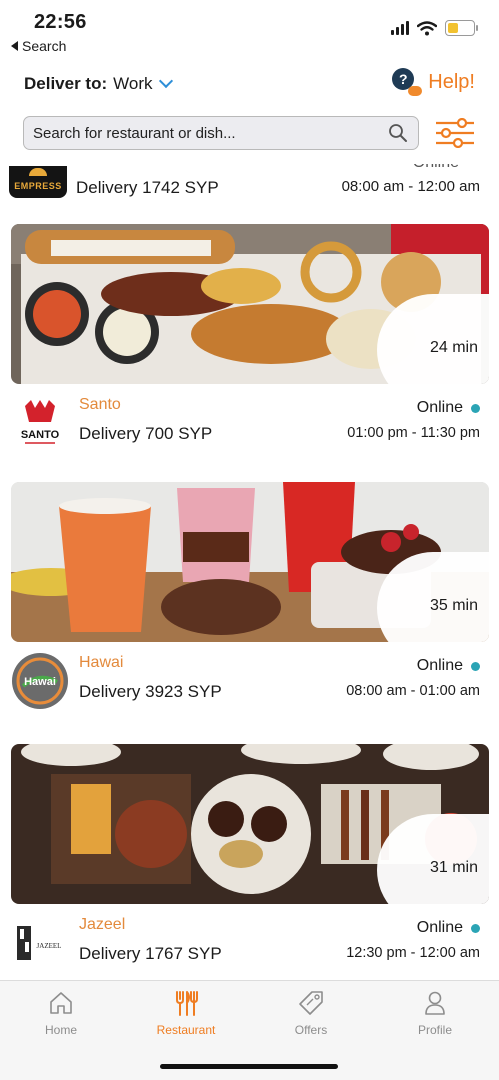 The height and width of the screenshot is (1080, 499). What do you see at coordinates (100, 405) in the screenshot?
I see `restaurant-name: Santo` at bounding box center [100, 405].